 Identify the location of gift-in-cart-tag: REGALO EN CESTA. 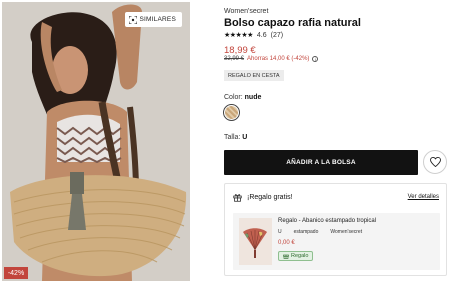
(254, 75).